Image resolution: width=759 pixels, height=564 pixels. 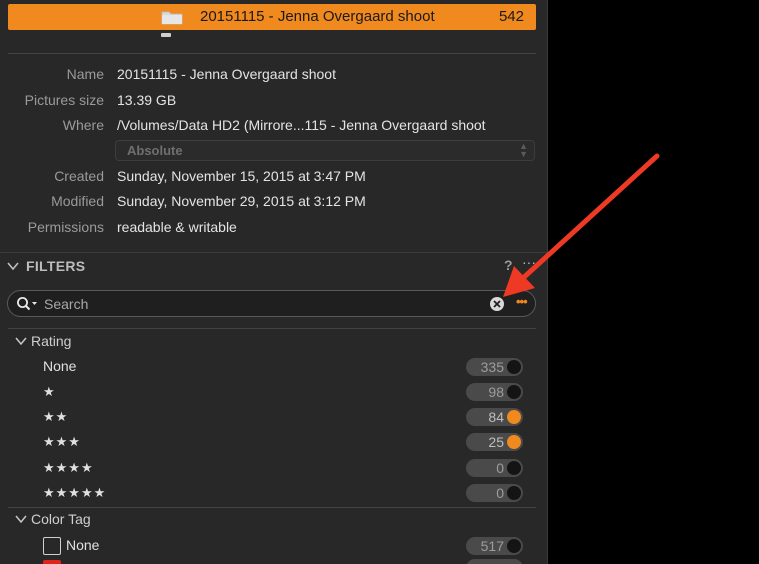 I want to click on created-value: Sunday, November 15, 2015 at 3:47 PM, so click(x=241, y=176).